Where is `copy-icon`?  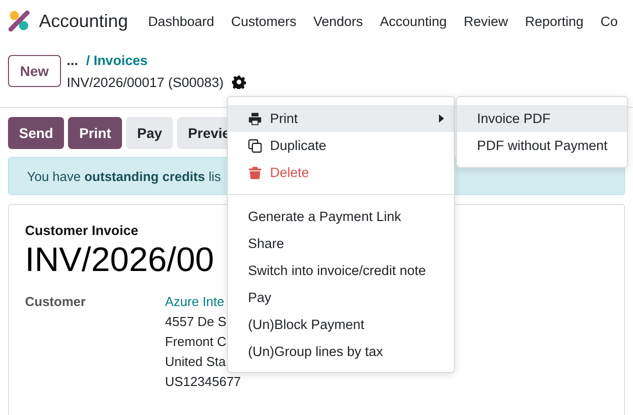
copy-icon is located at coordinates (255, 145).